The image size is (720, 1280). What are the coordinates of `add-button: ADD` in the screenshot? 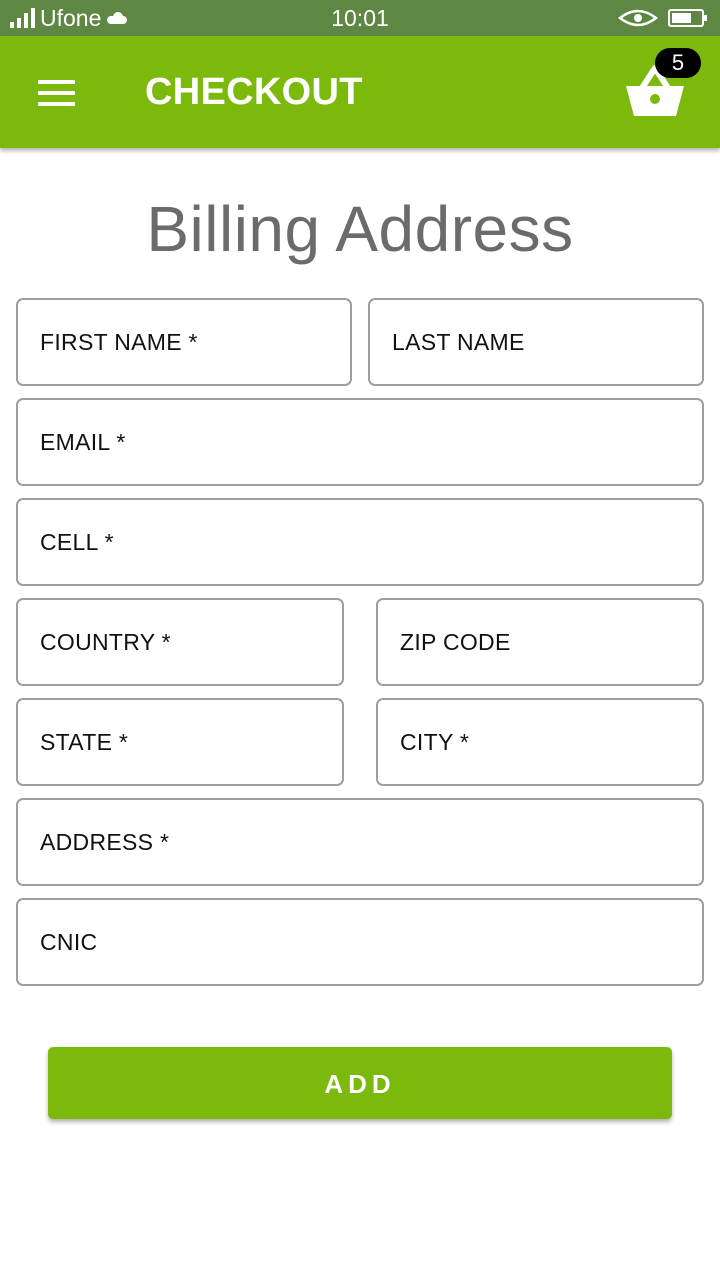 It's located at (360, 1083).